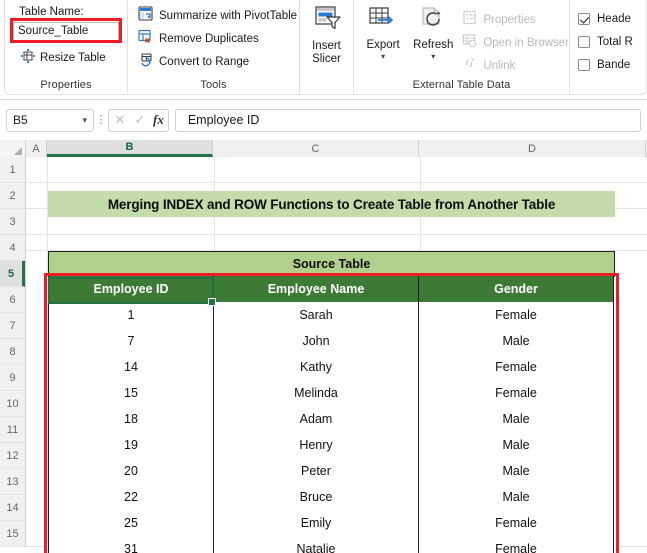 The height and width of the screenshot is (553, 647). I want to click on table-name-input, so click(66, 31).